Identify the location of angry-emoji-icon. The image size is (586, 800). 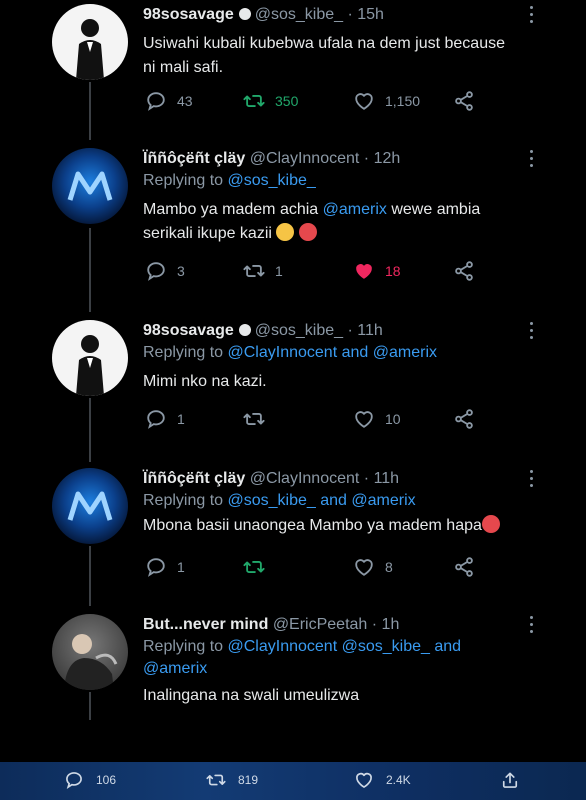
(307, 232).